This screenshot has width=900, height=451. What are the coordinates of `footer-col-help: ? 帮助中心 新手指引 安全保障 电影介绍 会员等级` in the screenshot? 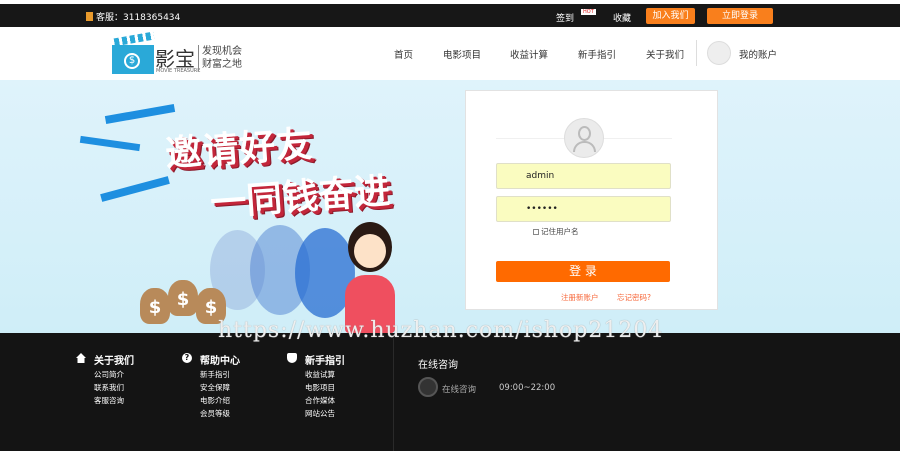 It's located at (211, 385).